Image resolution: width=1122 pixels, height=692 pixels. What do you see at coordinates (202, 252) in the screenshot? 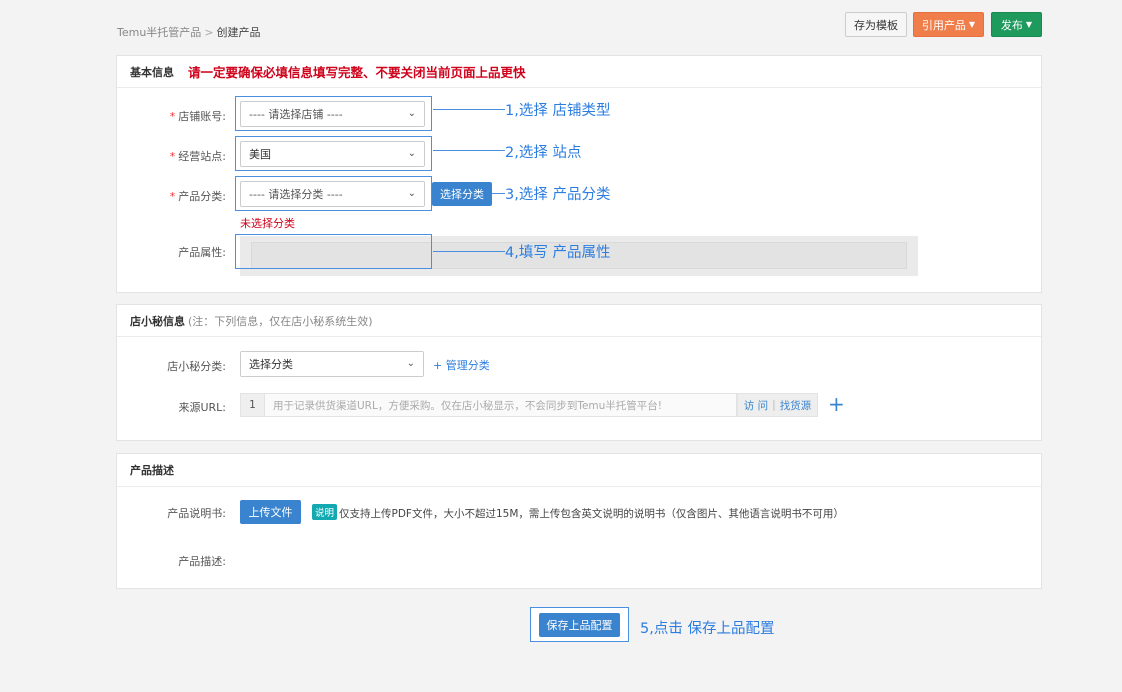
I see `attributes-label: 产品属性:` at bounding box center [202, 252].